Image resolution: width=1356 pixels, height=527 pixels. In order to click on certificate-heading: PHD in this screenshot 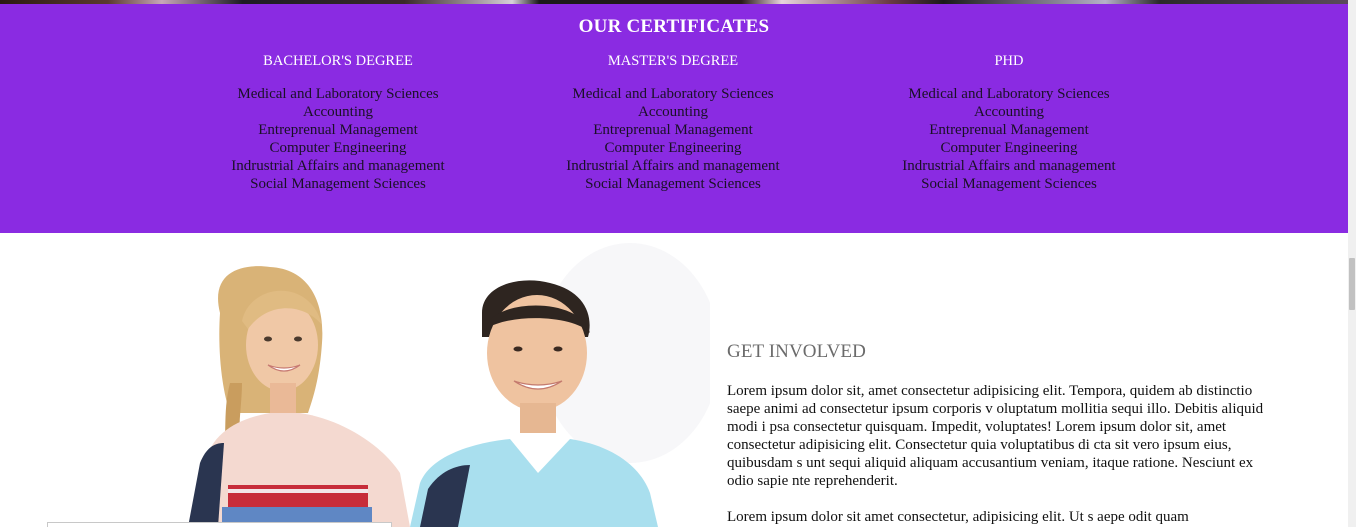, I will do `click(1009, 61)`.